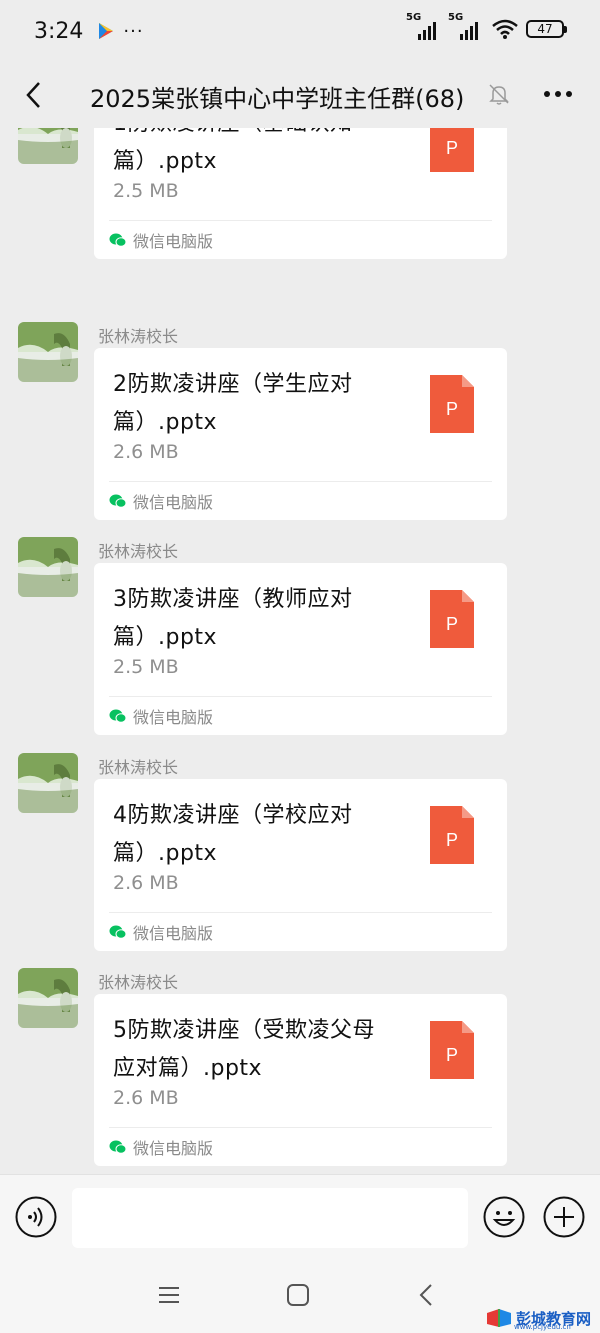 The width and height of the screenshot is (600, 1333). I want to click on more-button, so click(558, 94).